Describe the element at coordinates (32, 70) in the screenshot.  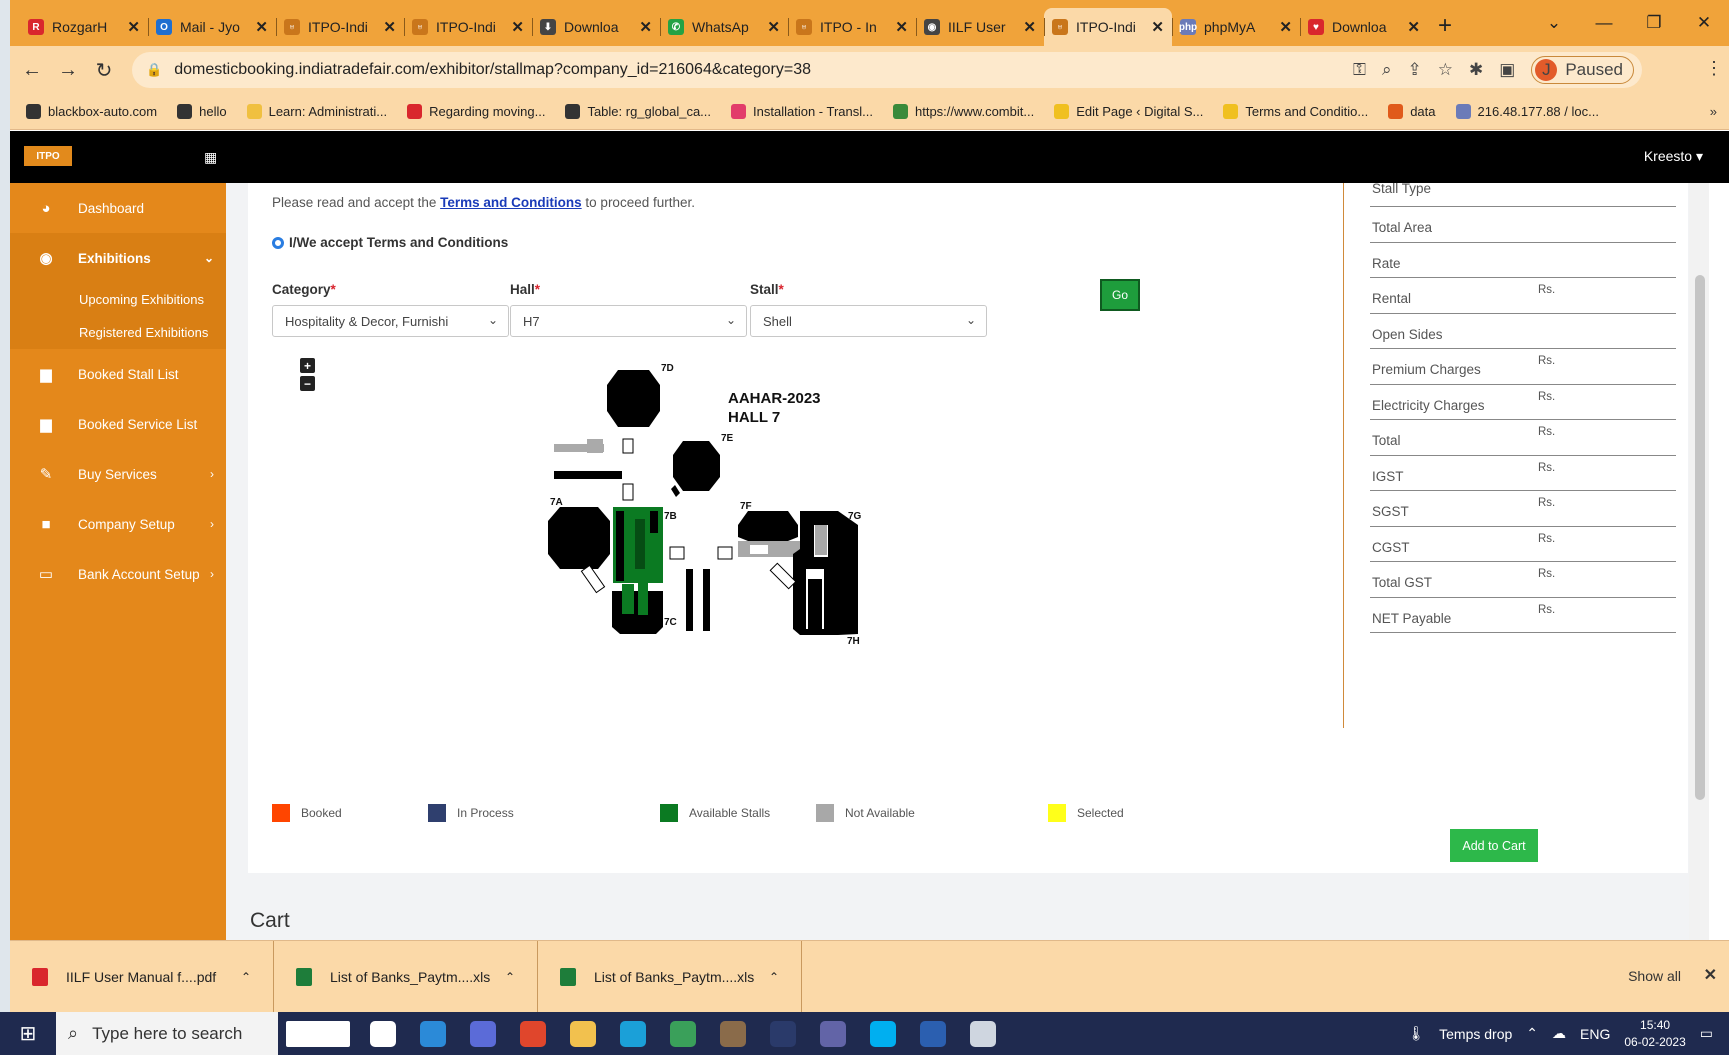
I see `back-button: ←` at that location.